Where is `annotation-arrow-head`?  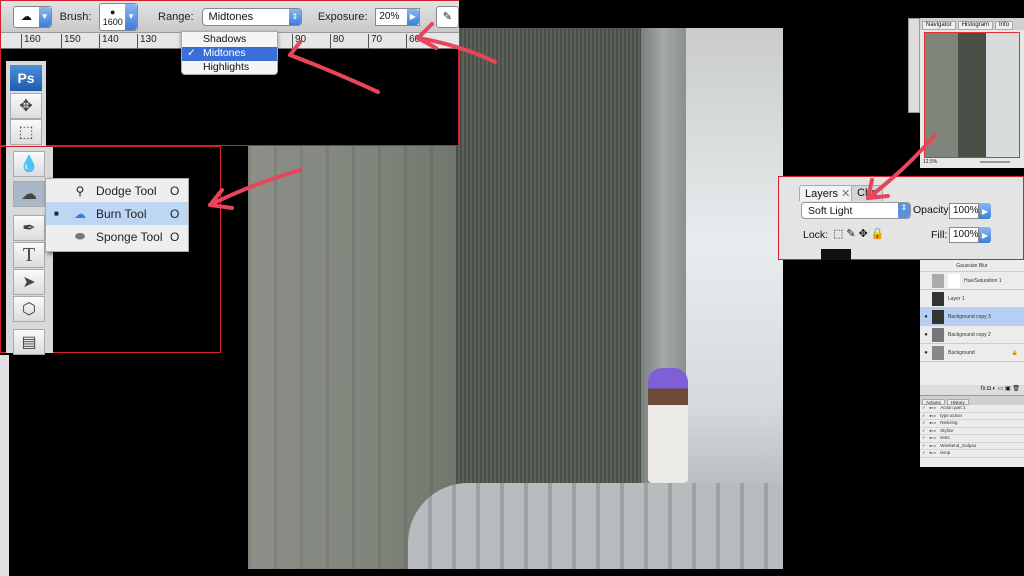
annotation-arrow-head is located at coordinates (299, 52).